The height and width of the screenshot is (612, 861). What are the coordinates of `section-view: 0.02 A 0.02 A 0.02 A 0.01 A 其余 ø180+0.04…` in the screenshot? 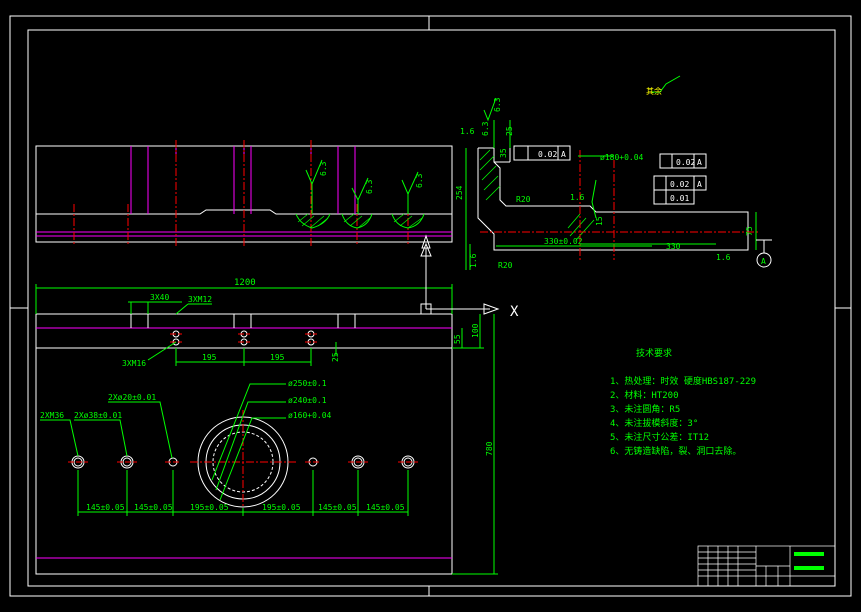 It's located at (613, 172).